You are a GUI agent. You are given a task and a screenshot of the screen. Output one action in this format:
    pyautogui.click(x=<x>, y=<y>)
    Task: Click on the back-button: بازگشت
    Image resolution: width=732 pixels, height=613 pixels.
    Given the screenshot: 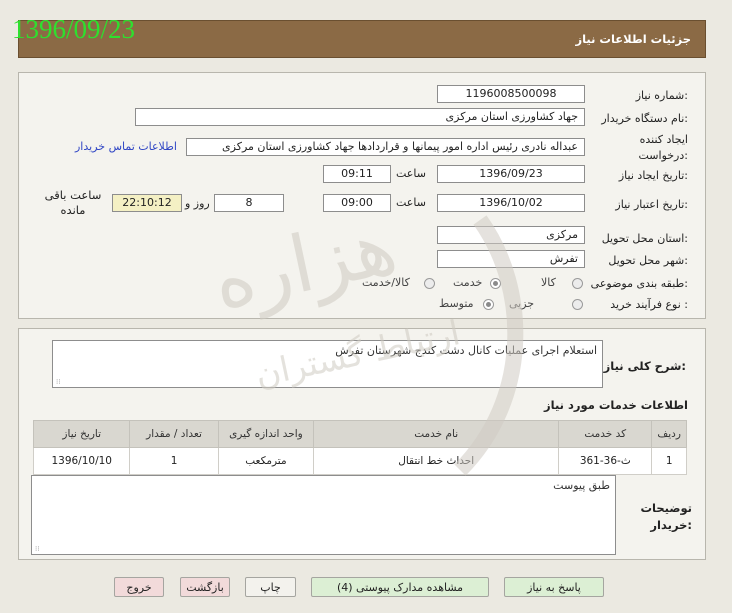 What is the action you would take?
    pyautogui.click(x=205, y=587)
    